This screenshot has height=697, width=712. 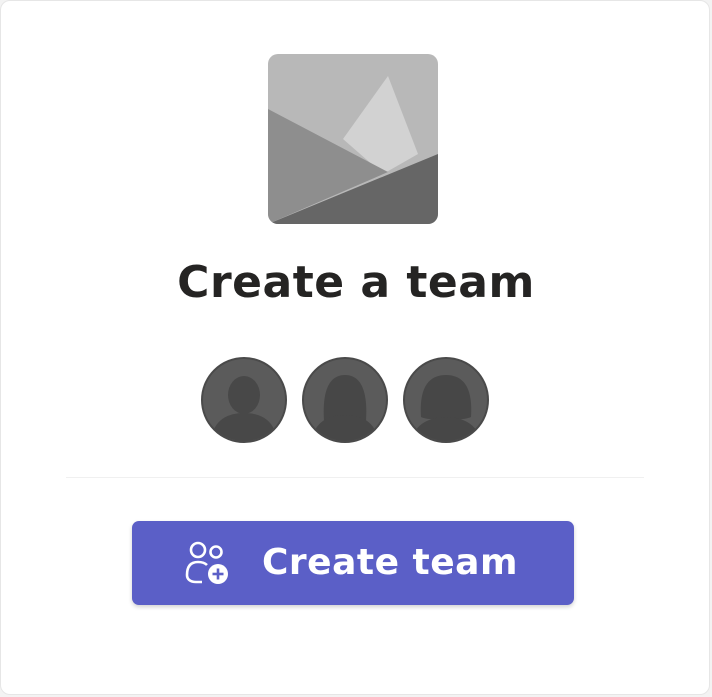 I want to click on avatar-group, so click(x=346, y=401).